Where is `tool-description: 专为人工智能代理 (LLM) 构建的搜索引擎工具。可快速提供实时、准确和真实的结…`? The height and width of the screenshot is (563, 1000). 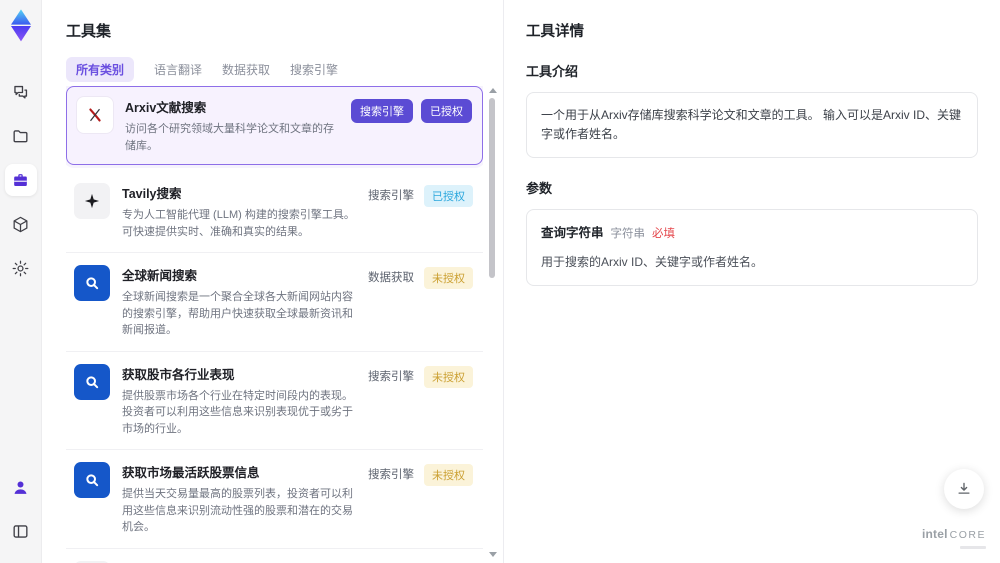
tool-description: 专为人工智能代理 (LLM) 构建的搜索引擎工具。可快速提供实时、准确和真实的结… is located at coordinates (238, 223).